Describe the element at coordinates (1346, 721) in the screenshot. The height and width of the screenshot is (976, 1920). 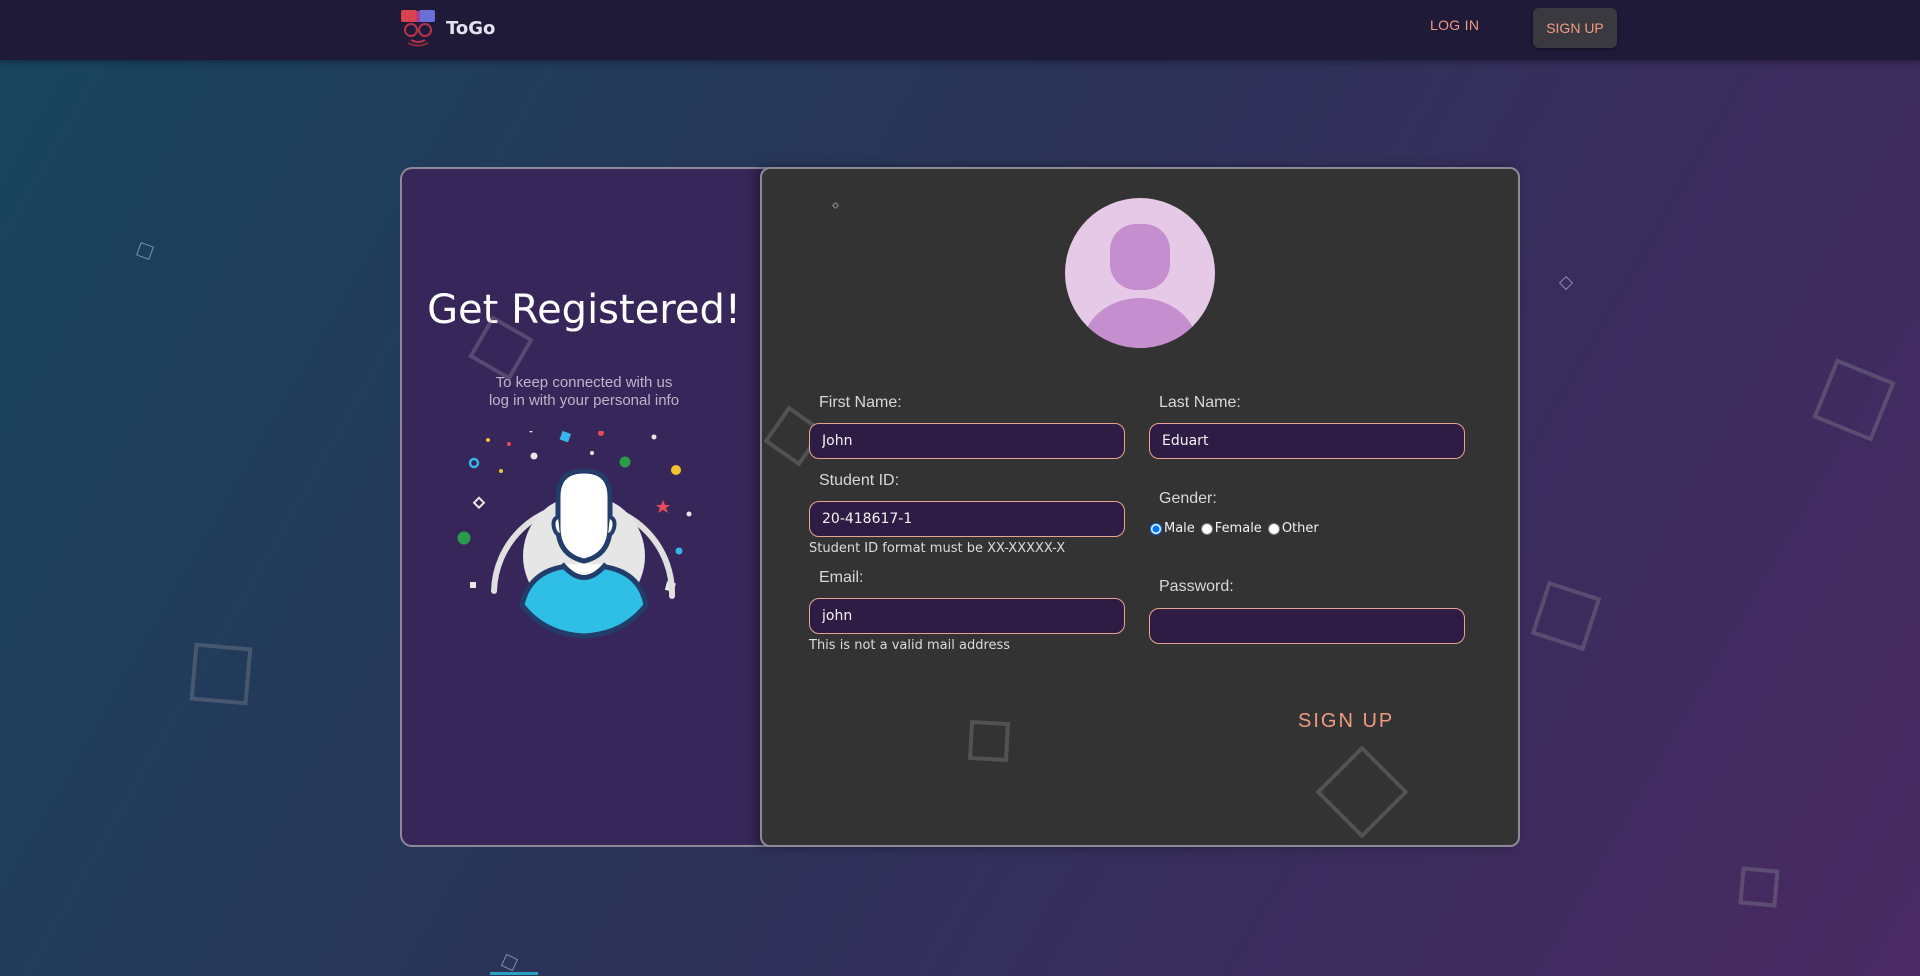
I see `signup-submit-button: SIGN UP` at that location.